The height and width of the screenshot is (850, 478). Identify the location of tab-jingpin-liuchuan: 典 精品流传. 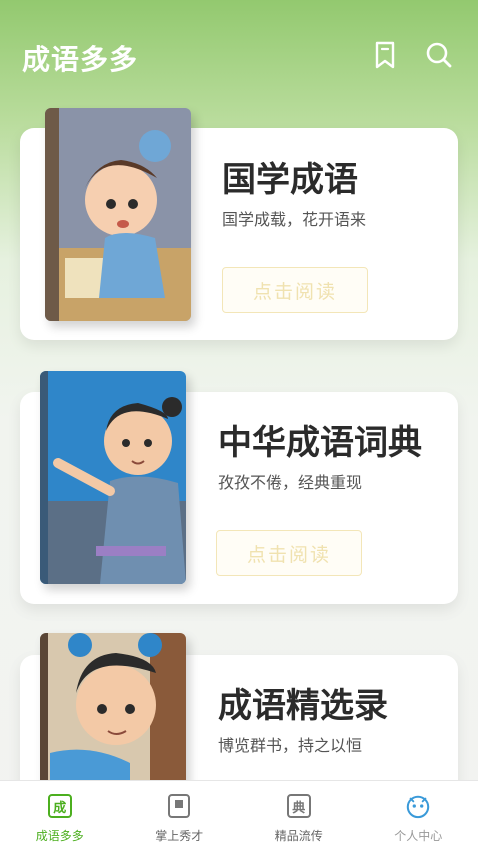
(299, 815).